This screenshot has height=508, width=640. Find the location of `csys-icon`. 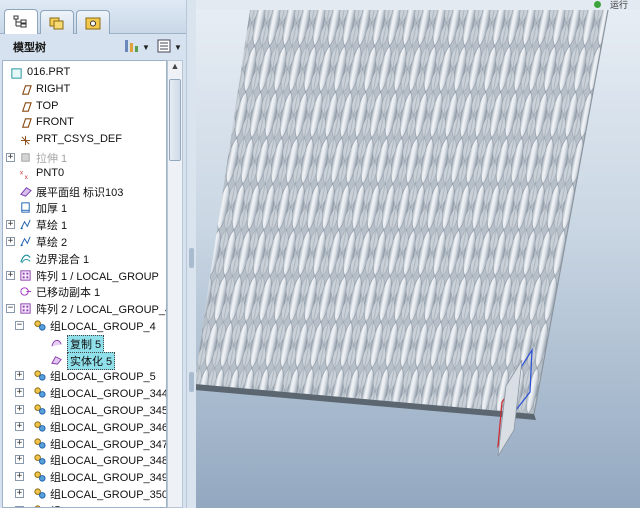

csys-icon is located at coordinates (25, 140).